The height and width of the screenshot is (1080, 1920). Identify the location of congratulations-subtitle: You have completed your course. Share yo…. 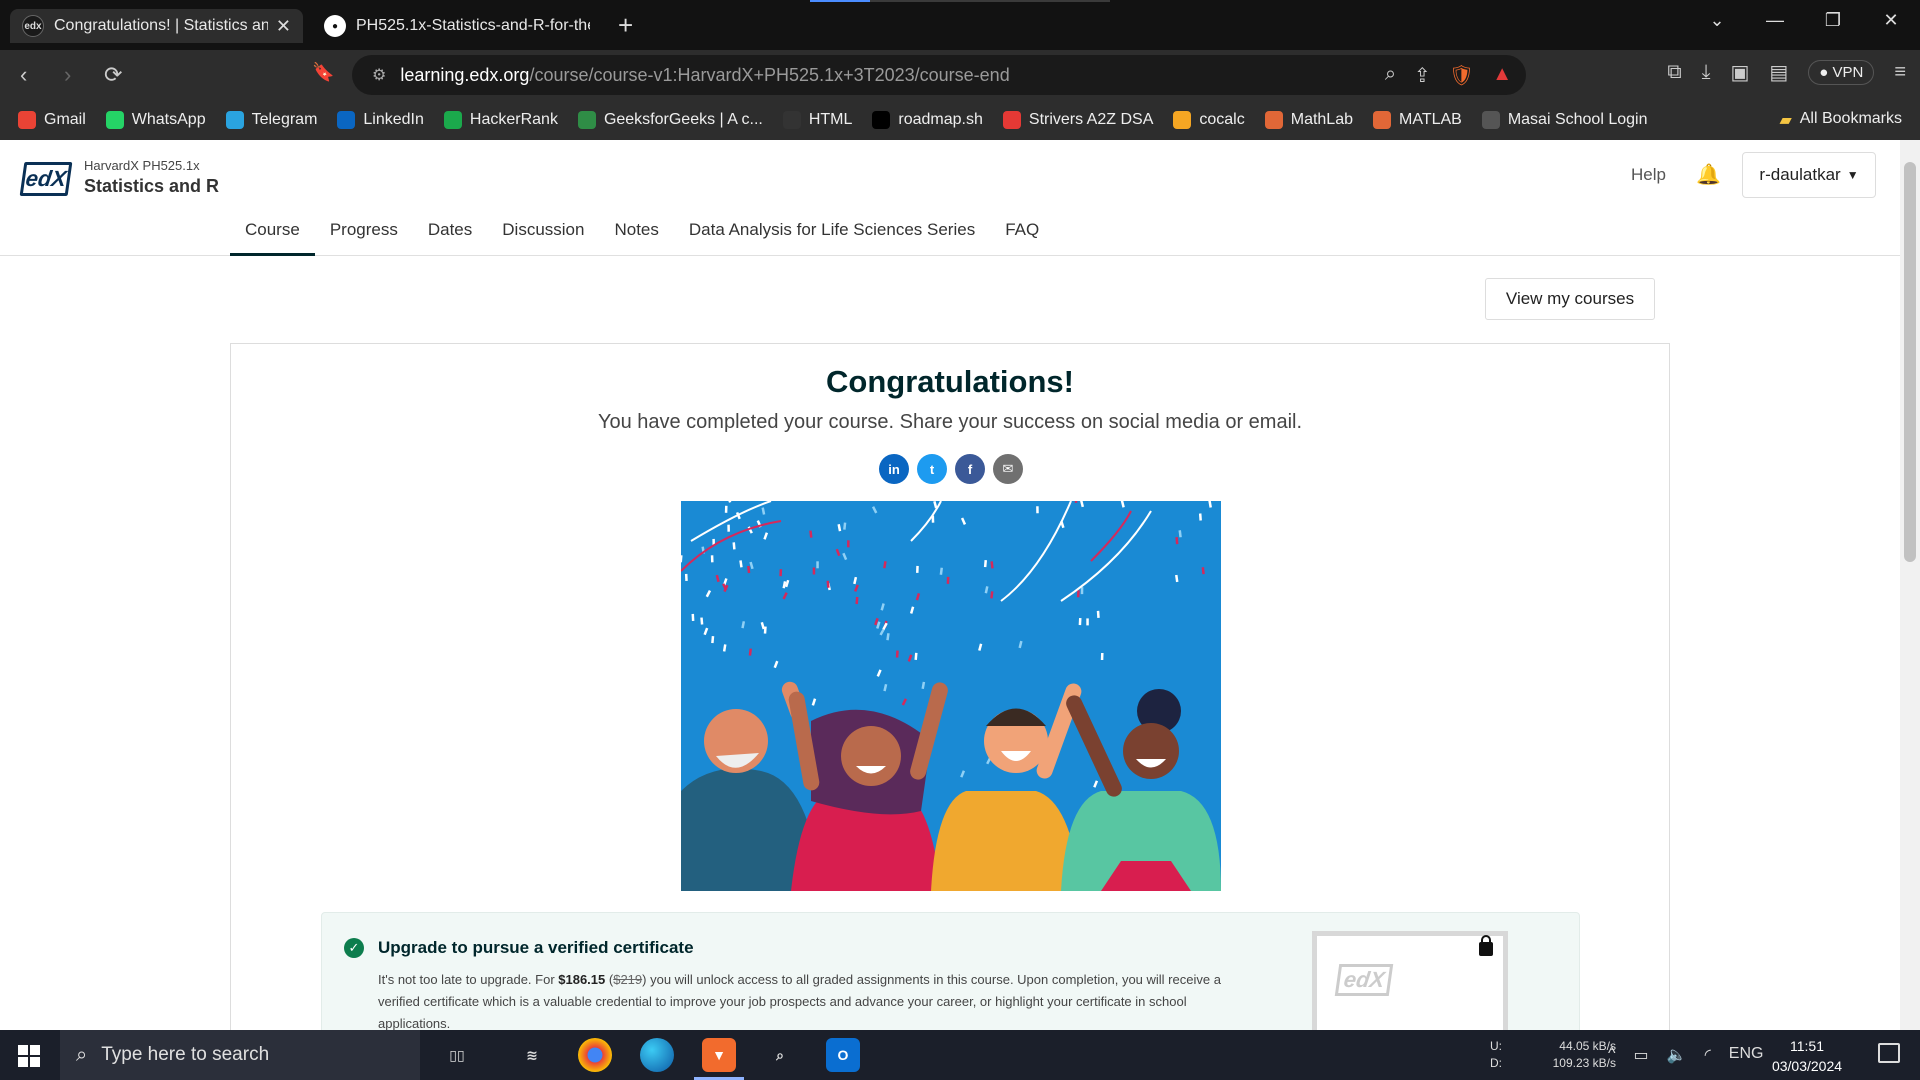
(950, 422).